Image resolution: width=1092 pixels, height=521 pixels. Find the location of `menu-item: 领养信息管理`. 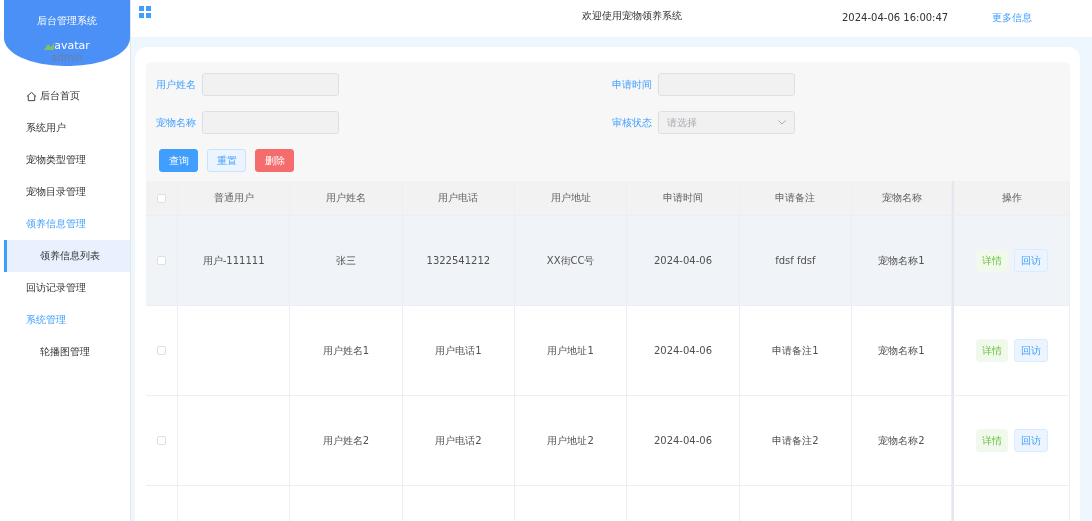

menu-item: 领养信息管理 is located at coordinates (67, 224).